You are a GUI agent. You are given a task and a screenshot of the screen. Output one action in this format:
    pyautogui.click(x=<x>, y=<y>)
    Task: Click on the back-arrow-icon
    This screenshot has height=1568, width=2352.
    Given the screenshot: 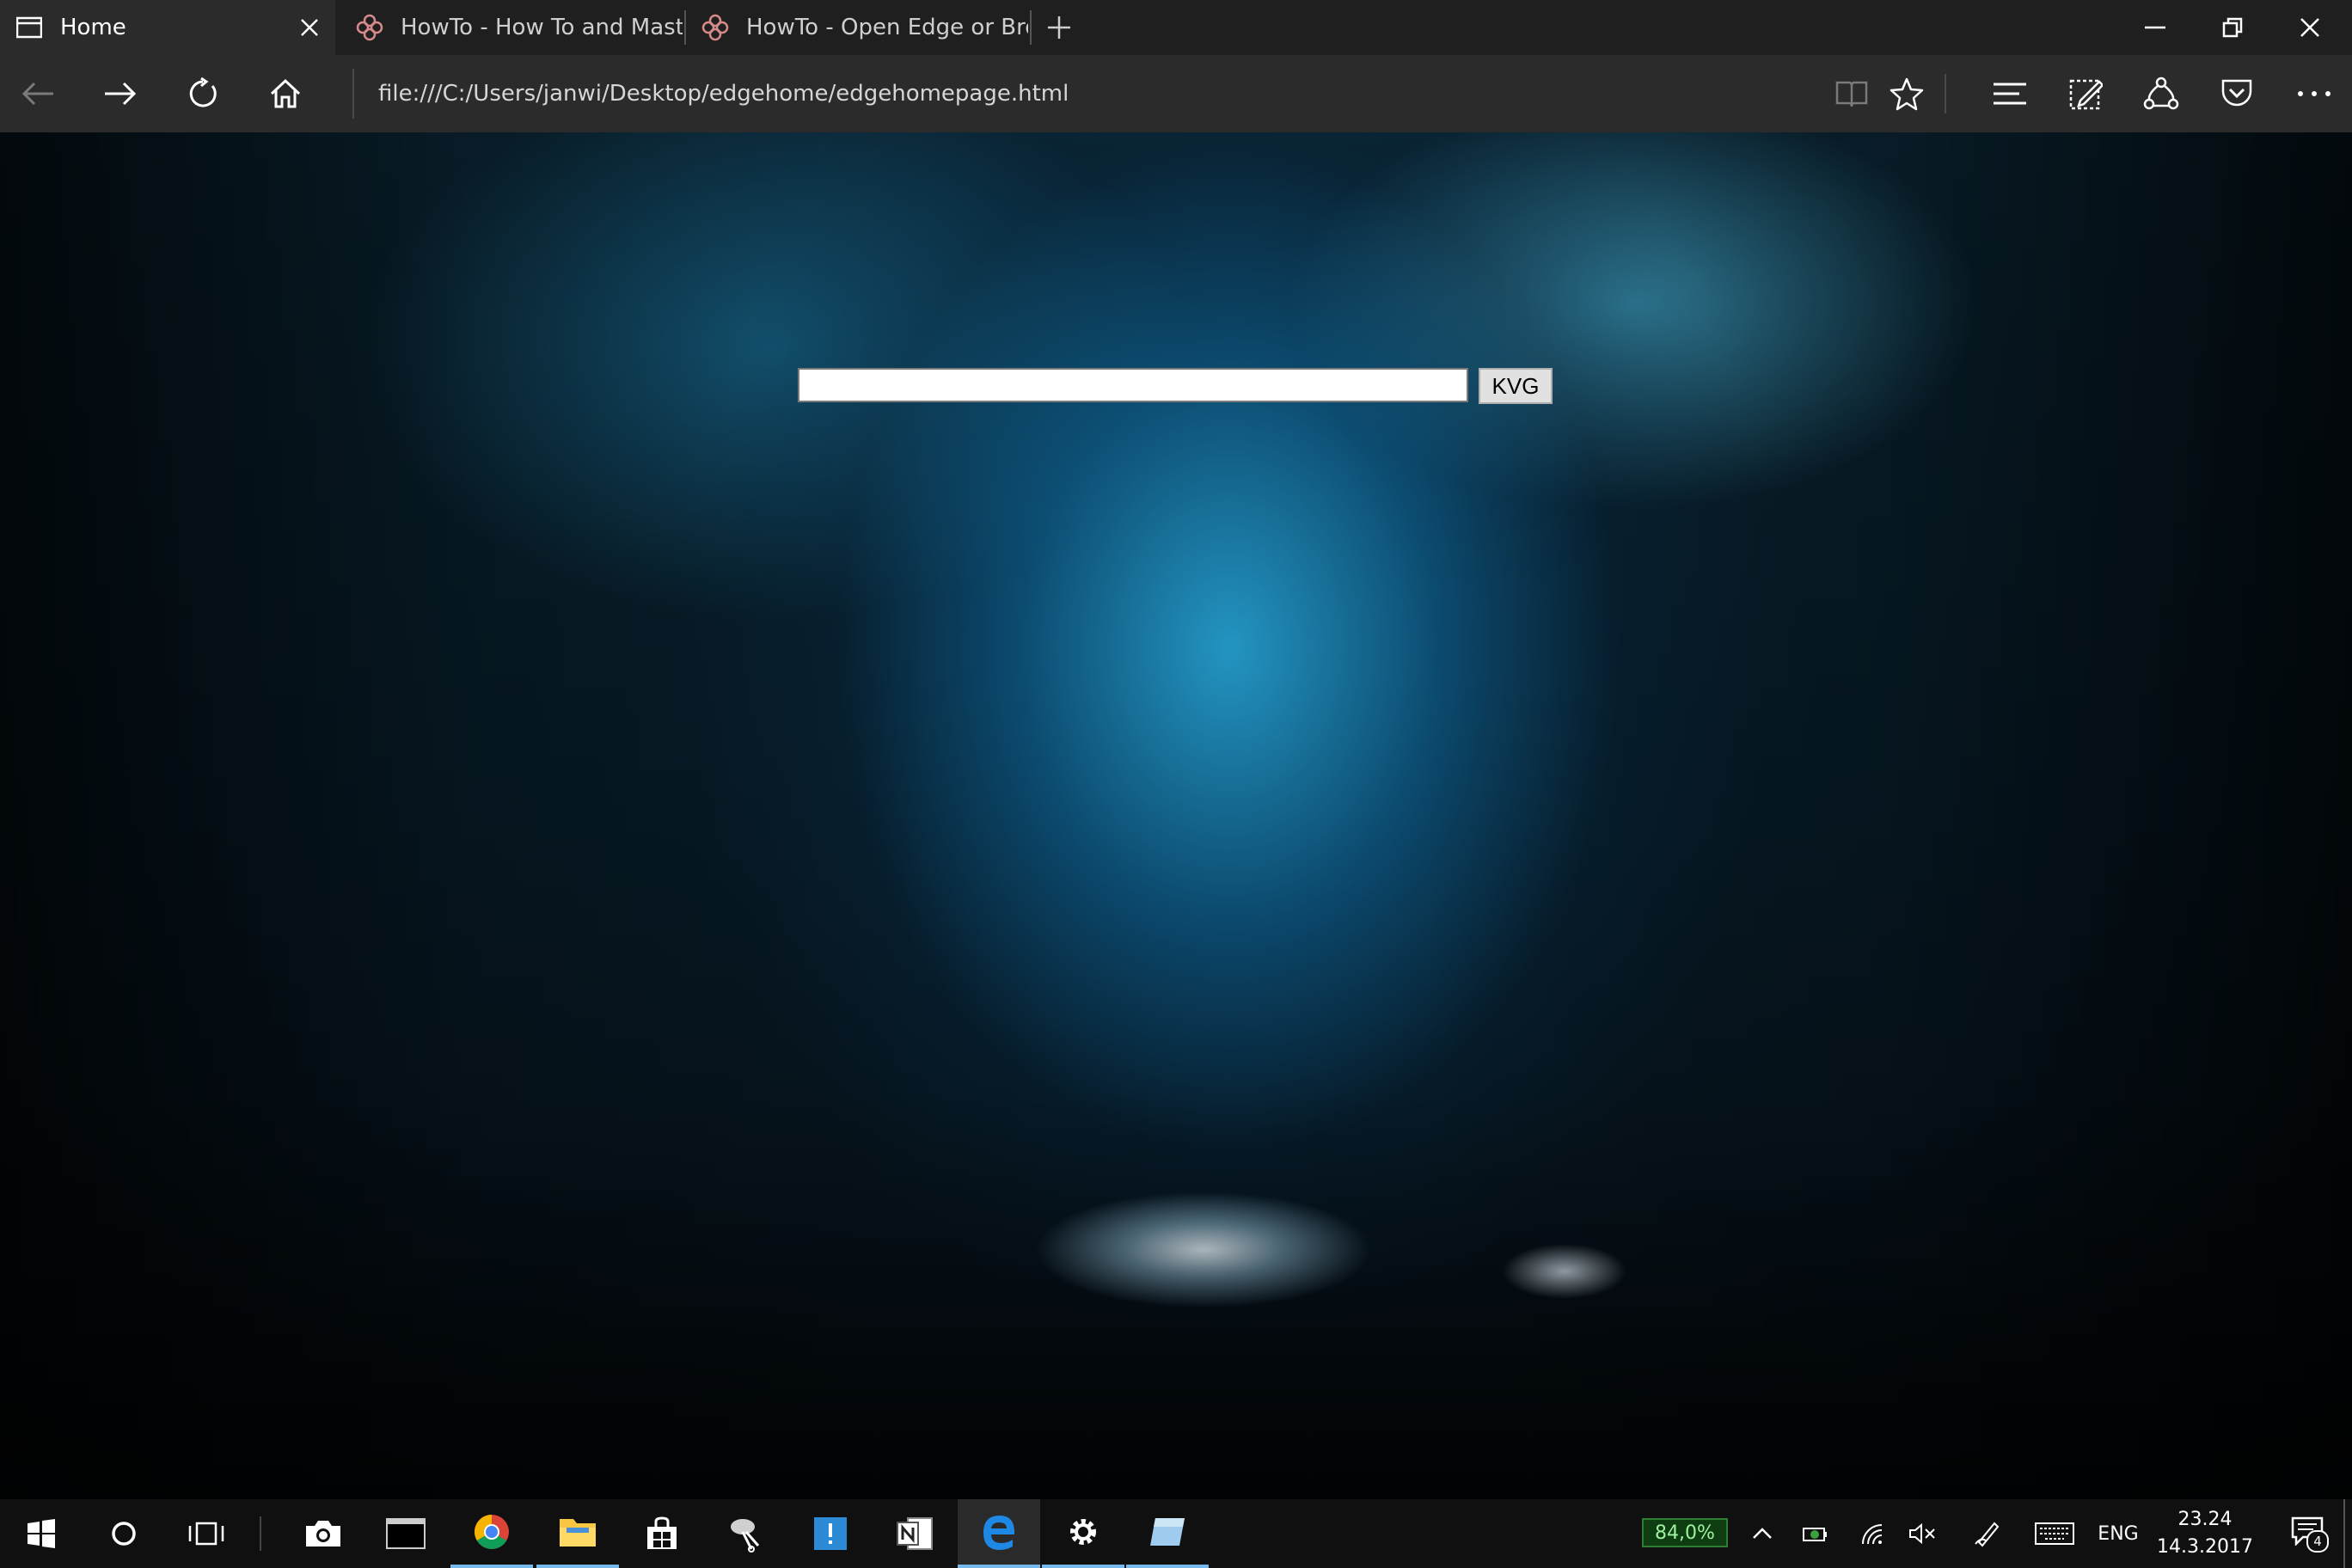 What is the action you would take?
    pyautogui.click(x=37, y=94)
    